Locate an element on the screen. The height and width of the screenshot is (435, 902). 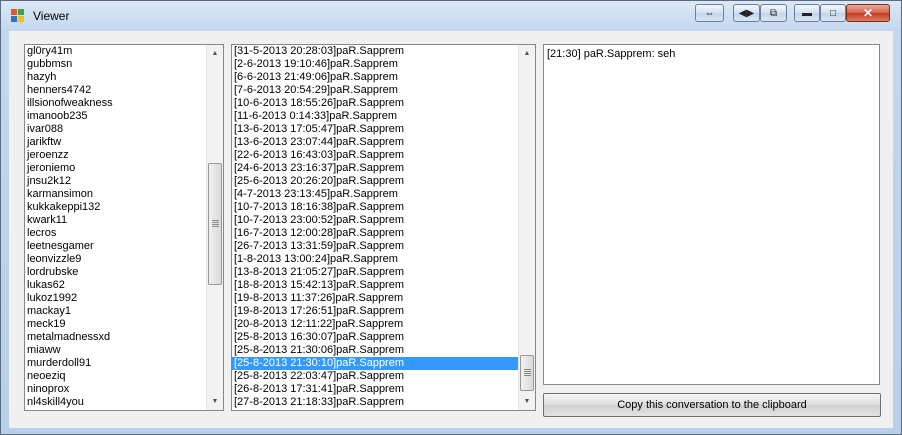
code-button: ◀▶ is located at coordinates (746, 13).